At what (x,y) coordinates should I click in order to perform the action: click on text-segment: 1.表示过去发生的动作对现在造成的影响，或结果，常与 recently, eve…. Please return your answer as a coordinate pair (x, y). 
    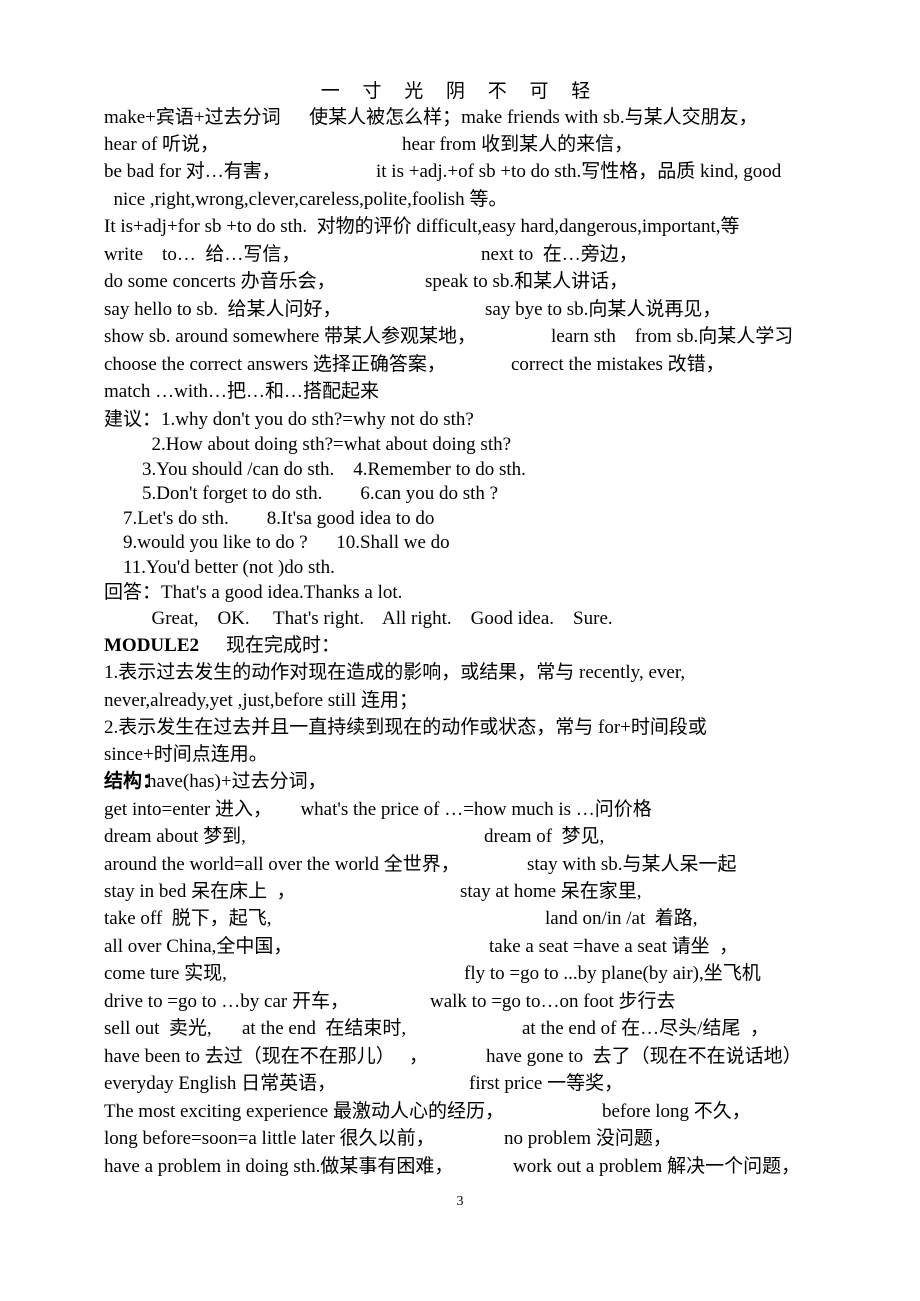
    Looking at the image, I should click on (395, 672).